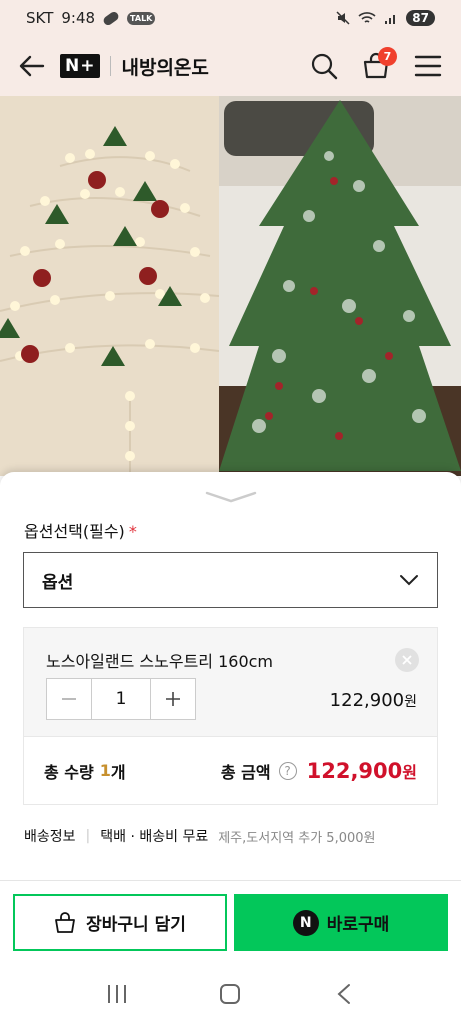 The height and width of the screenshot is (1024, 461). I want to click on search-icon, so click(324, 66).